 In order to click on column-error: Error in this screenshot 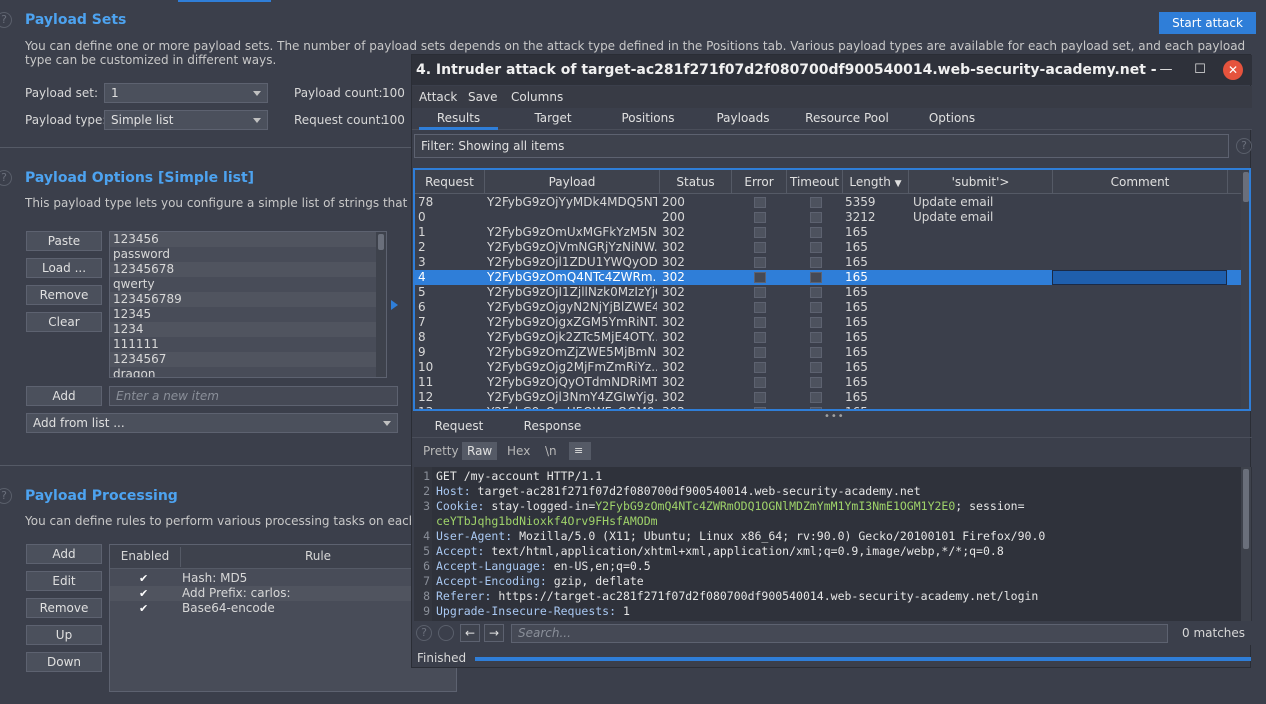, I will do `click(759, 182)`.